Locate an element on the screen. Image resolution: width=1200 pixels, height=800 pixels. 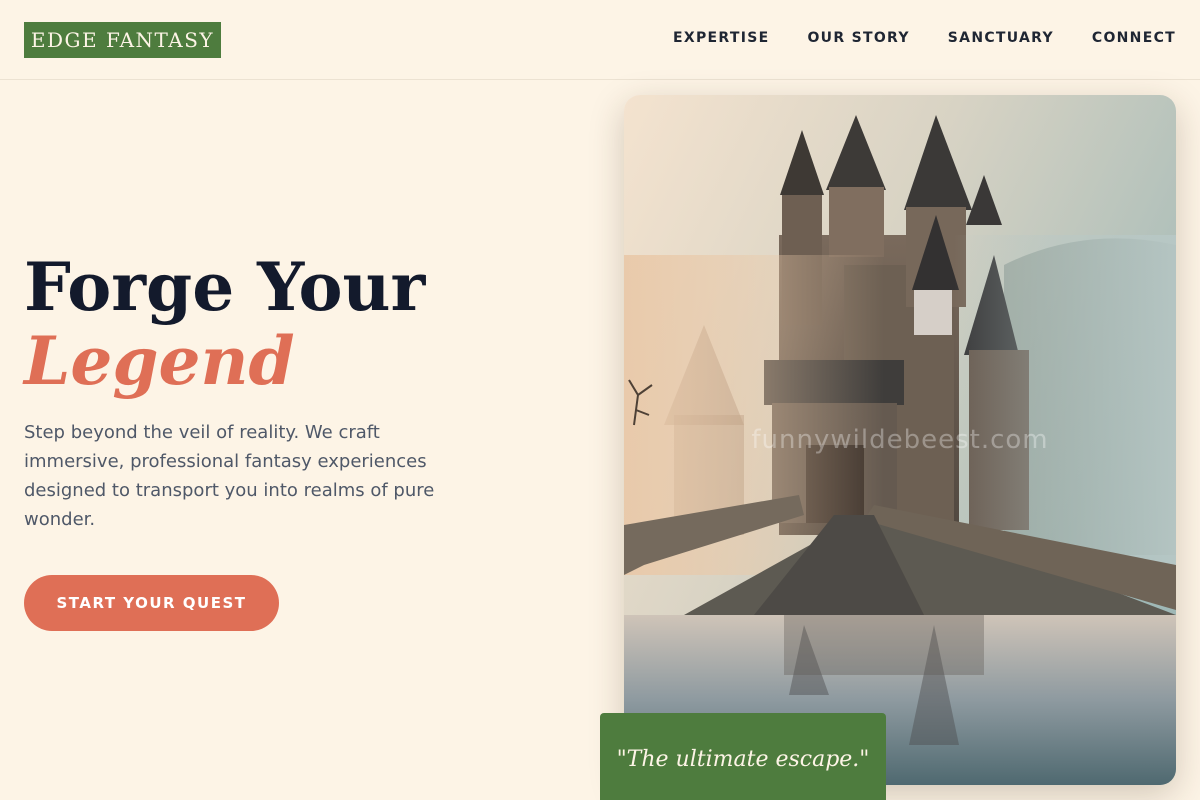
hero-title-accent: Legend is located at coordinates (159, 361).